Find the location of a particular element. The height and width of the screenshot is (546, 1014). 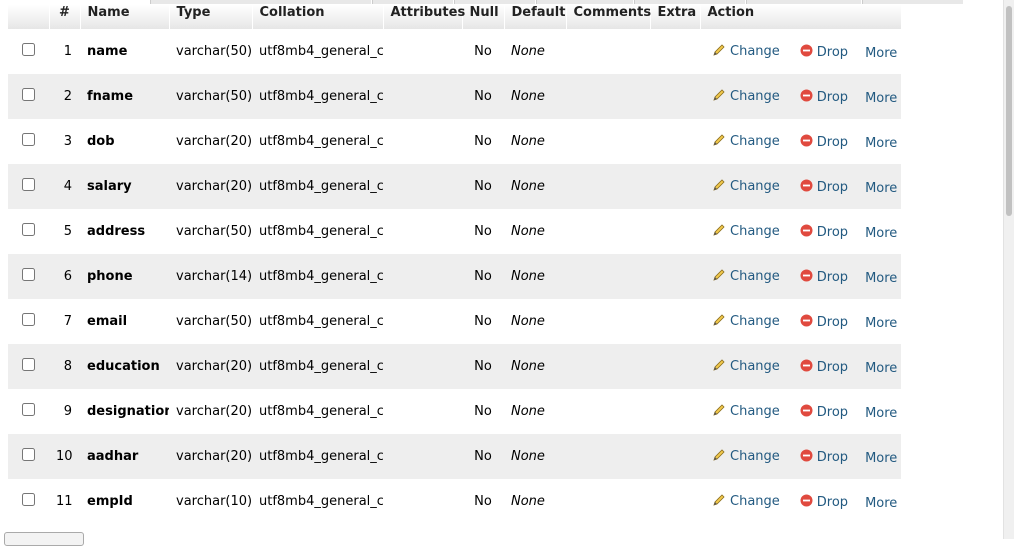

header-comments: Comments is located at coordinates (608, 17).